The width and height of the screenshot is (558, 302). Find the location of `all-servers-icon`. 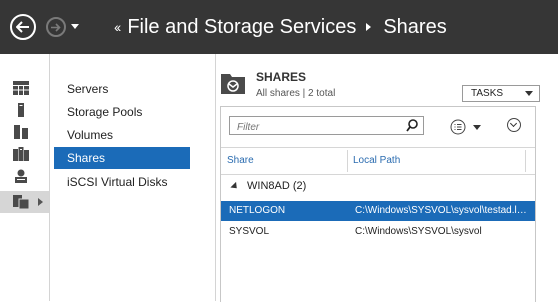

all-servers-icon is located at coordinates (21, 132).